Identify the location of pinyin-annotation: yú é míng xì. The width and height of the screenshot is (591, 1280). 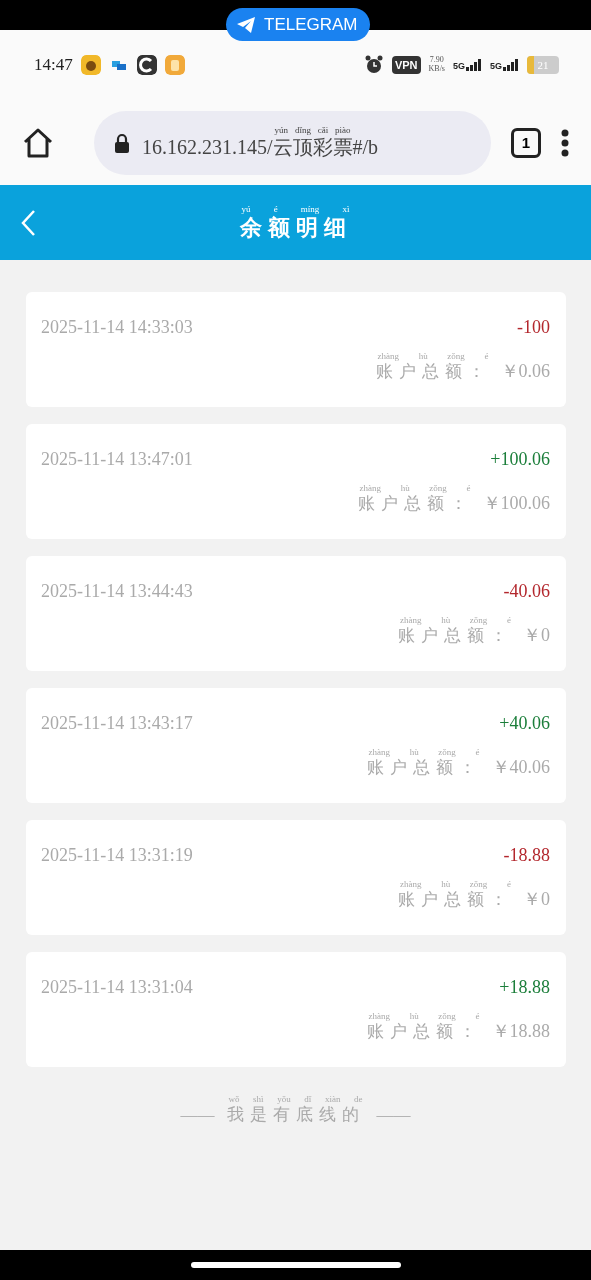
(295, 209).